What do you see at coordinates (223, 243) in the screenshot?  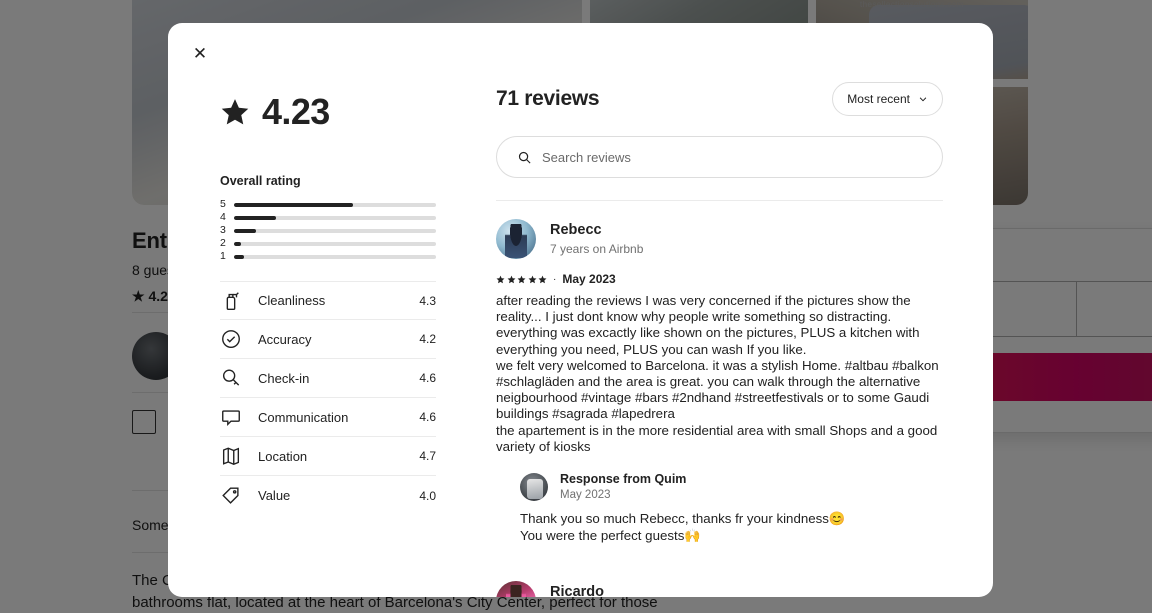 I see `rating-bar-label: 2` at bounding box center [223, 243].